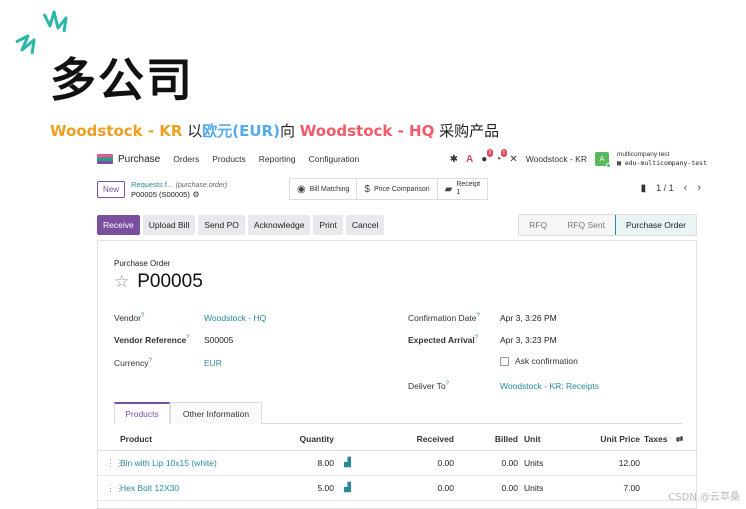  I want to click on currency-label: Currency, so click(131, 363).